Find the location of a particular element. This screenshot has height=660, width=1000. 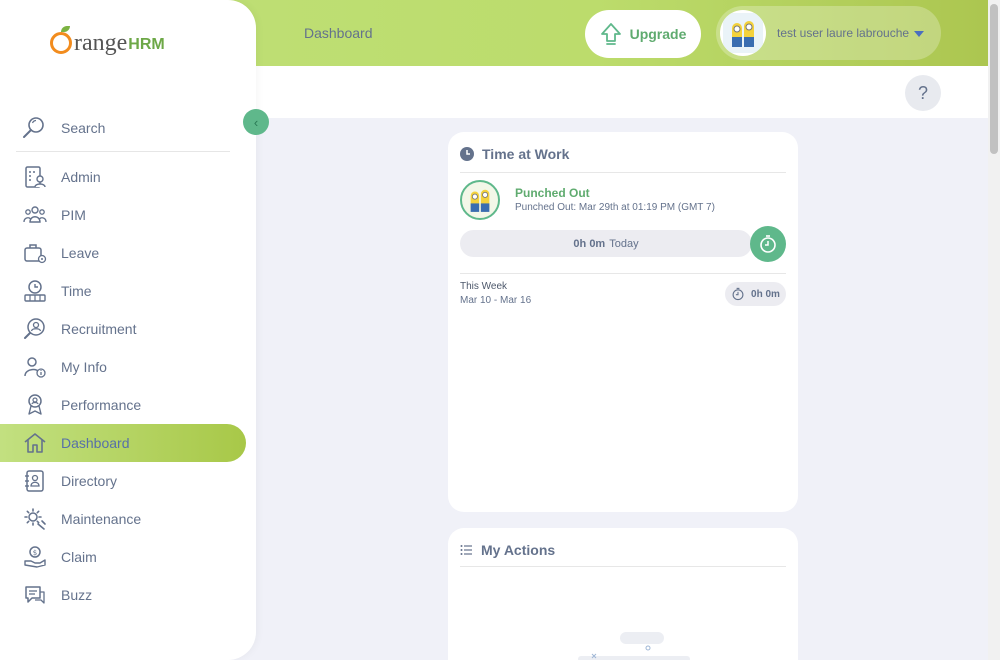

directory-icon is located at coordinates (35, 481).